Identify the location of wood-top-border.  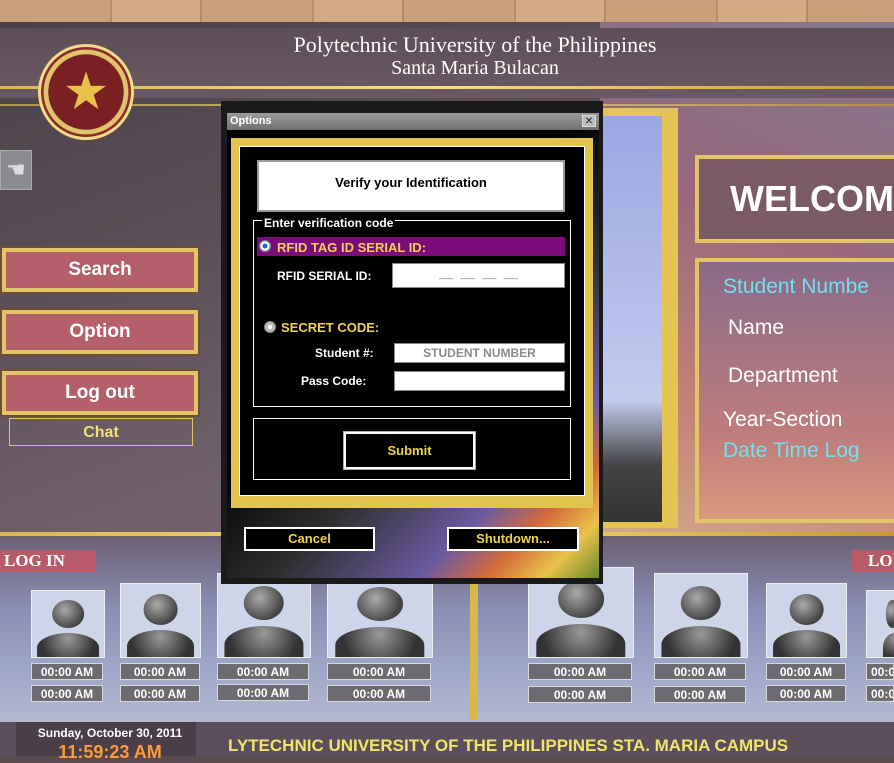
(447, 11).